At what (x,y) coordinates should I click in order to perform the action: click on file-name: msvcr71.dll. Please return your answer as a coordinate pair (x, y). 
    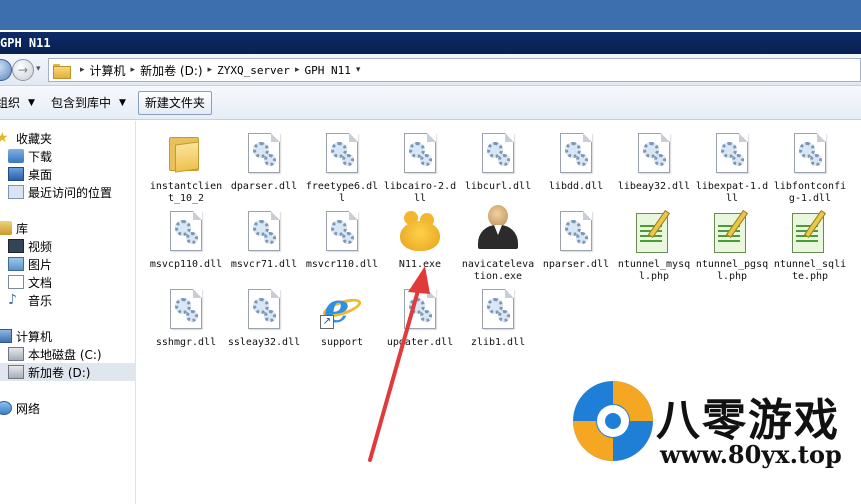
    Looking at the image, I should click on (264, 264).